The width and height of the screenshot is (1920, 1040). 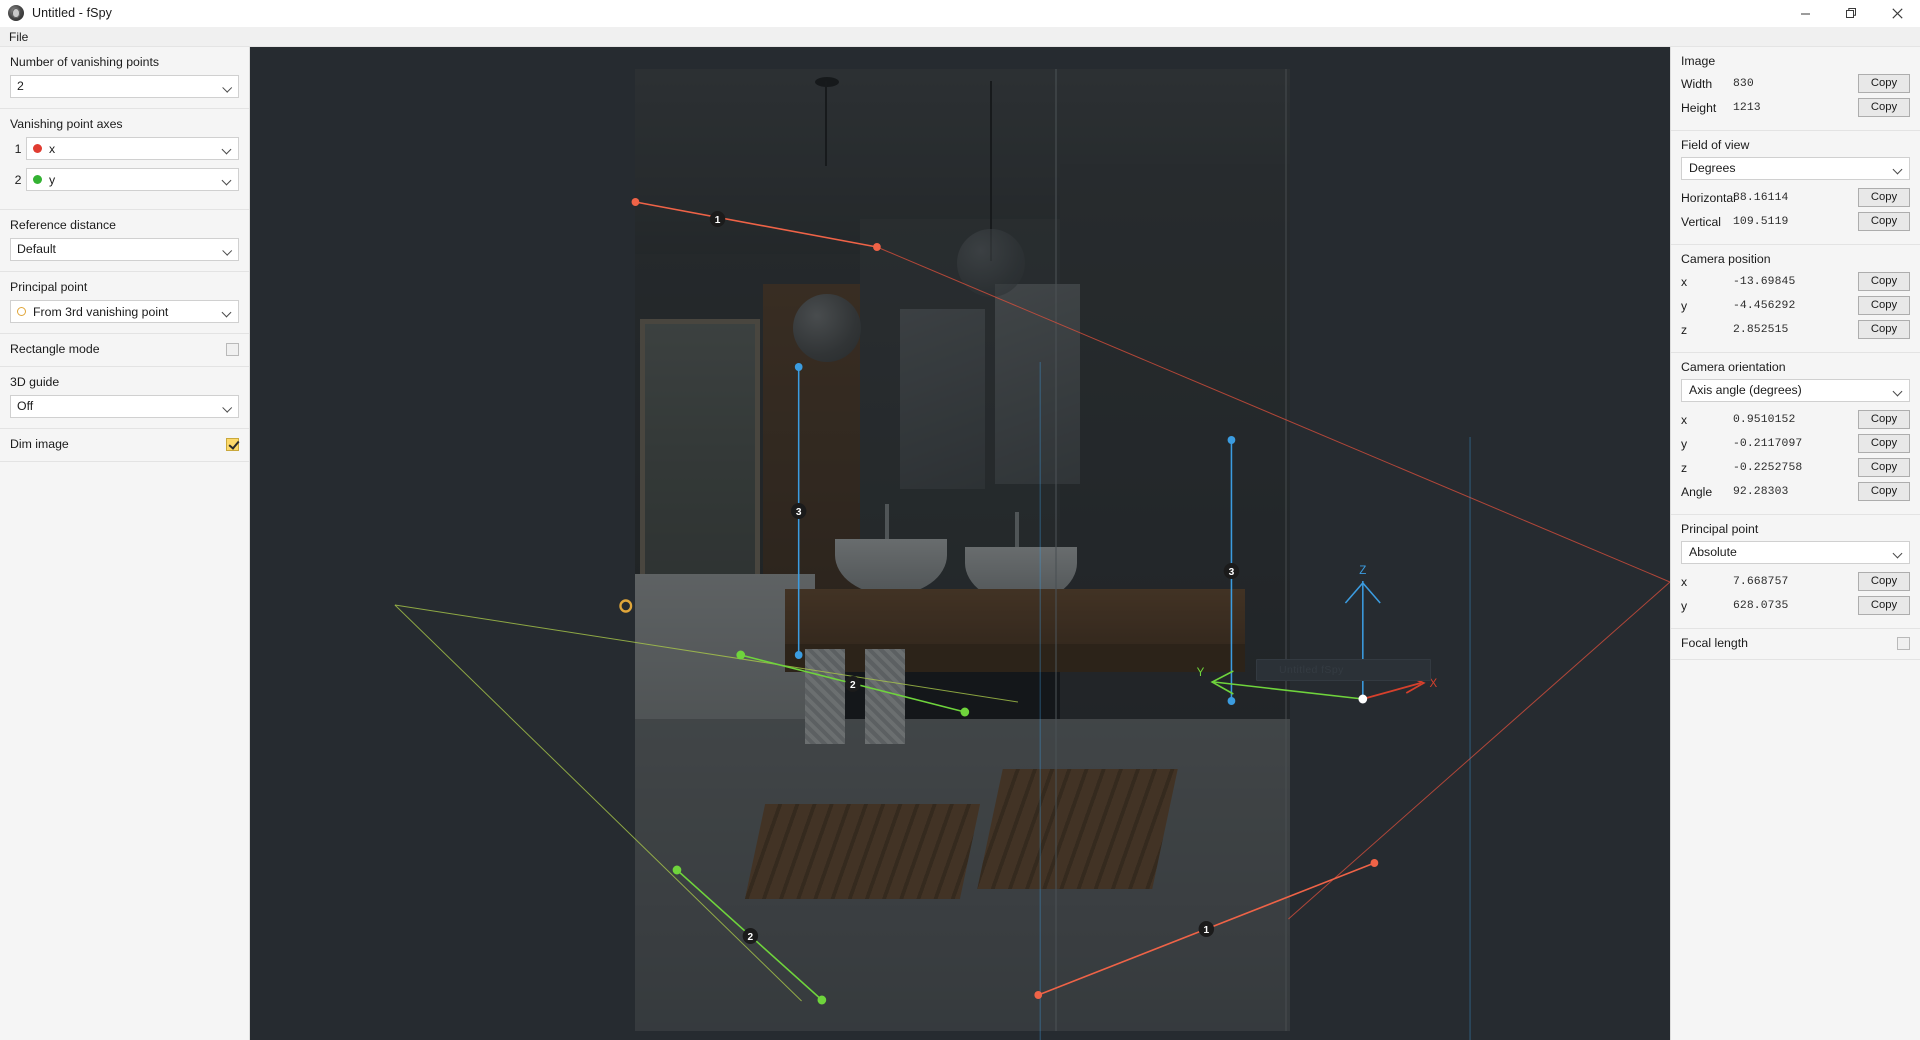 What do you see at coordinates (1795, 644) in the screenshot?
I see `group-focal-length: Focal length` at bounding box center [1795, 644].